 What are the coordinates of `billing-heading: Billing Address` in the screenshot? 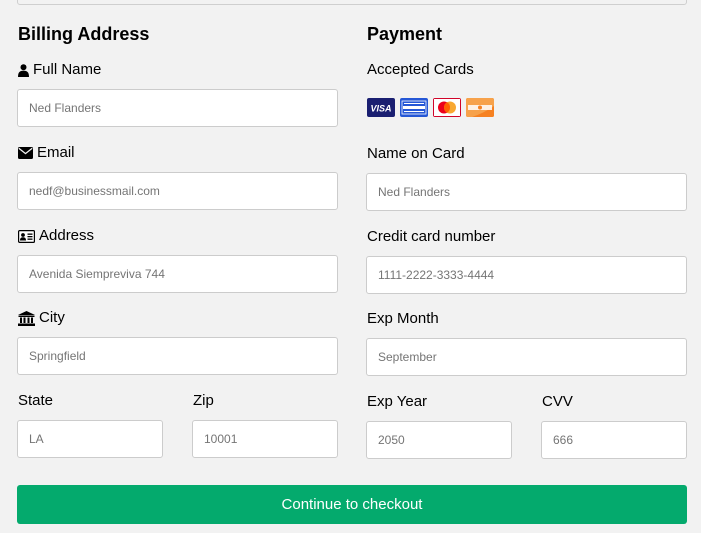 It's located at (84, 34).